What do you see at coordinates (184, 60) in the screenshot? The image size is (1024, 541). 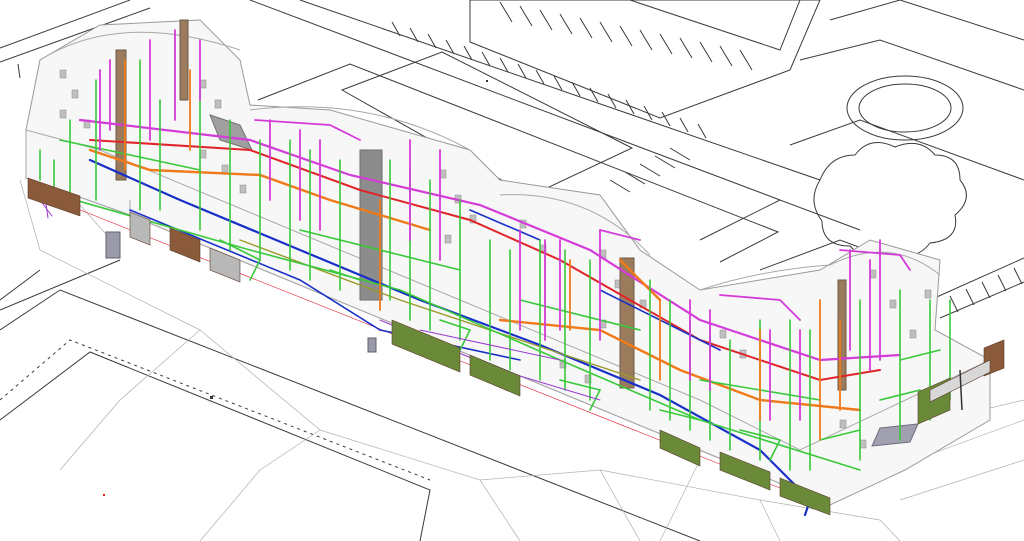 I see `riser-duct` at bounding box center [184, 60].